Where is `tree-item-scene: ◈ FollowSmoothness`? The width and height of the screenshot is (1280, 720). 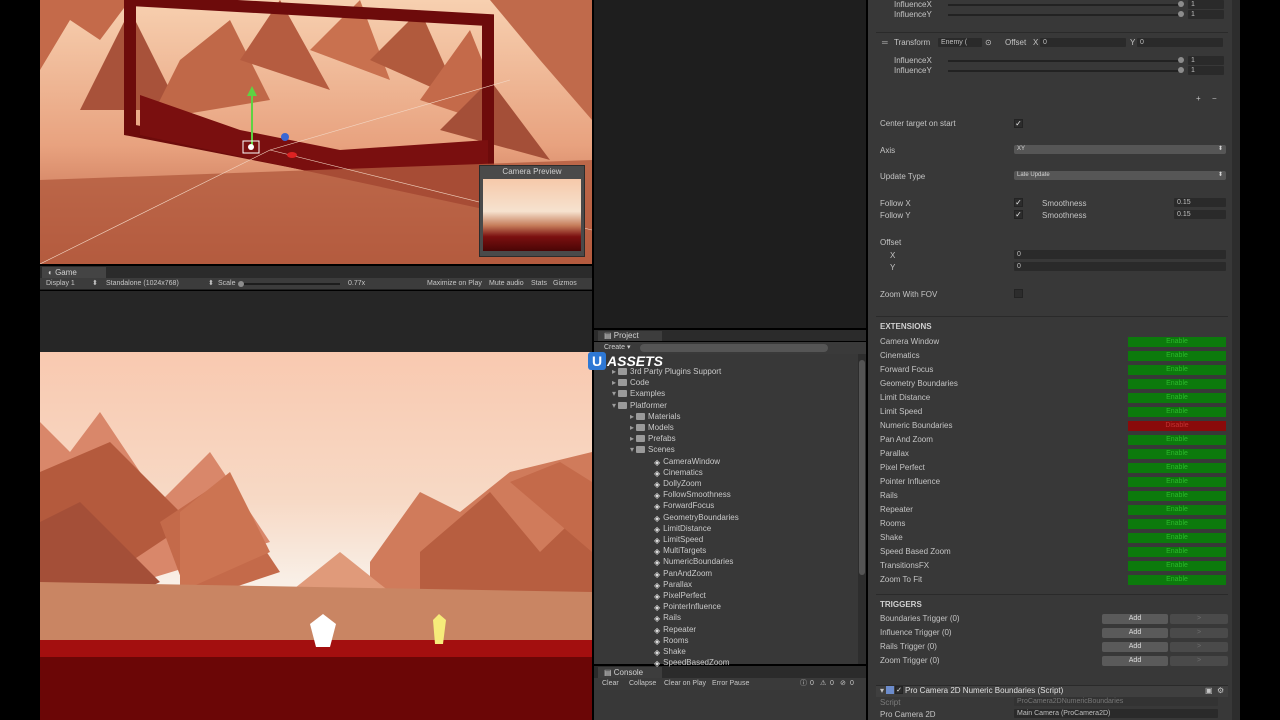 tree-item-scene: ◈ FollowSmoothness is located at coordinates (691, 494).